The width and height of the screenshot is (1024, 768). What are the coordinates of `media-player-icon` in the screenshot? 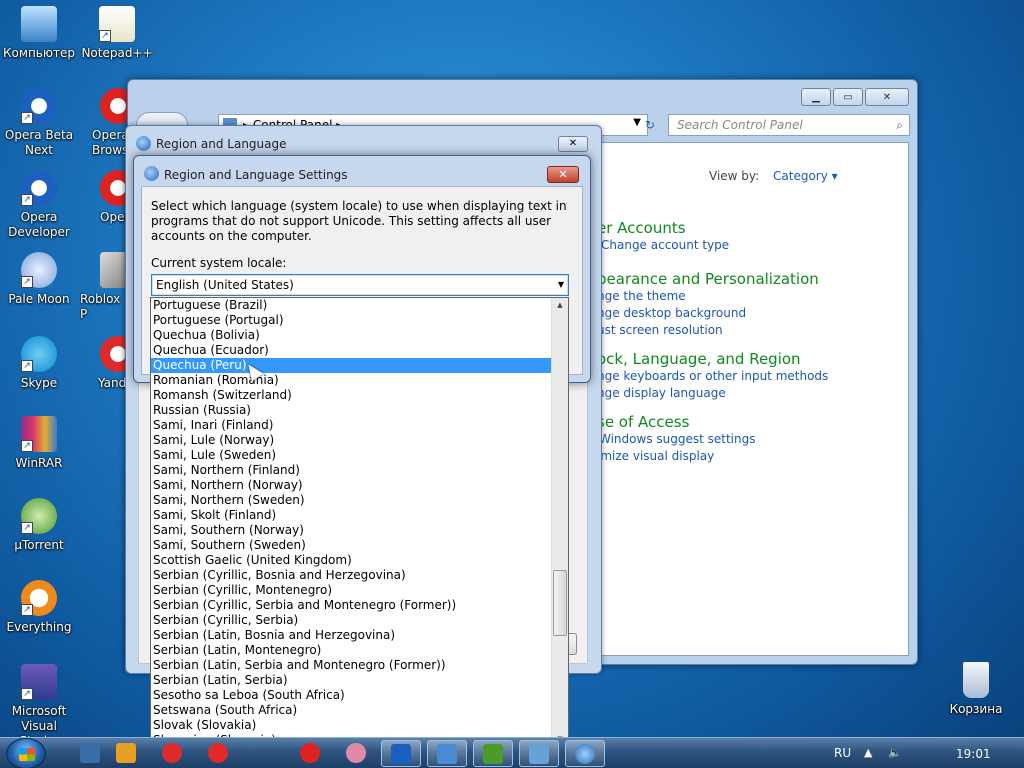 It's located at (126, 753).